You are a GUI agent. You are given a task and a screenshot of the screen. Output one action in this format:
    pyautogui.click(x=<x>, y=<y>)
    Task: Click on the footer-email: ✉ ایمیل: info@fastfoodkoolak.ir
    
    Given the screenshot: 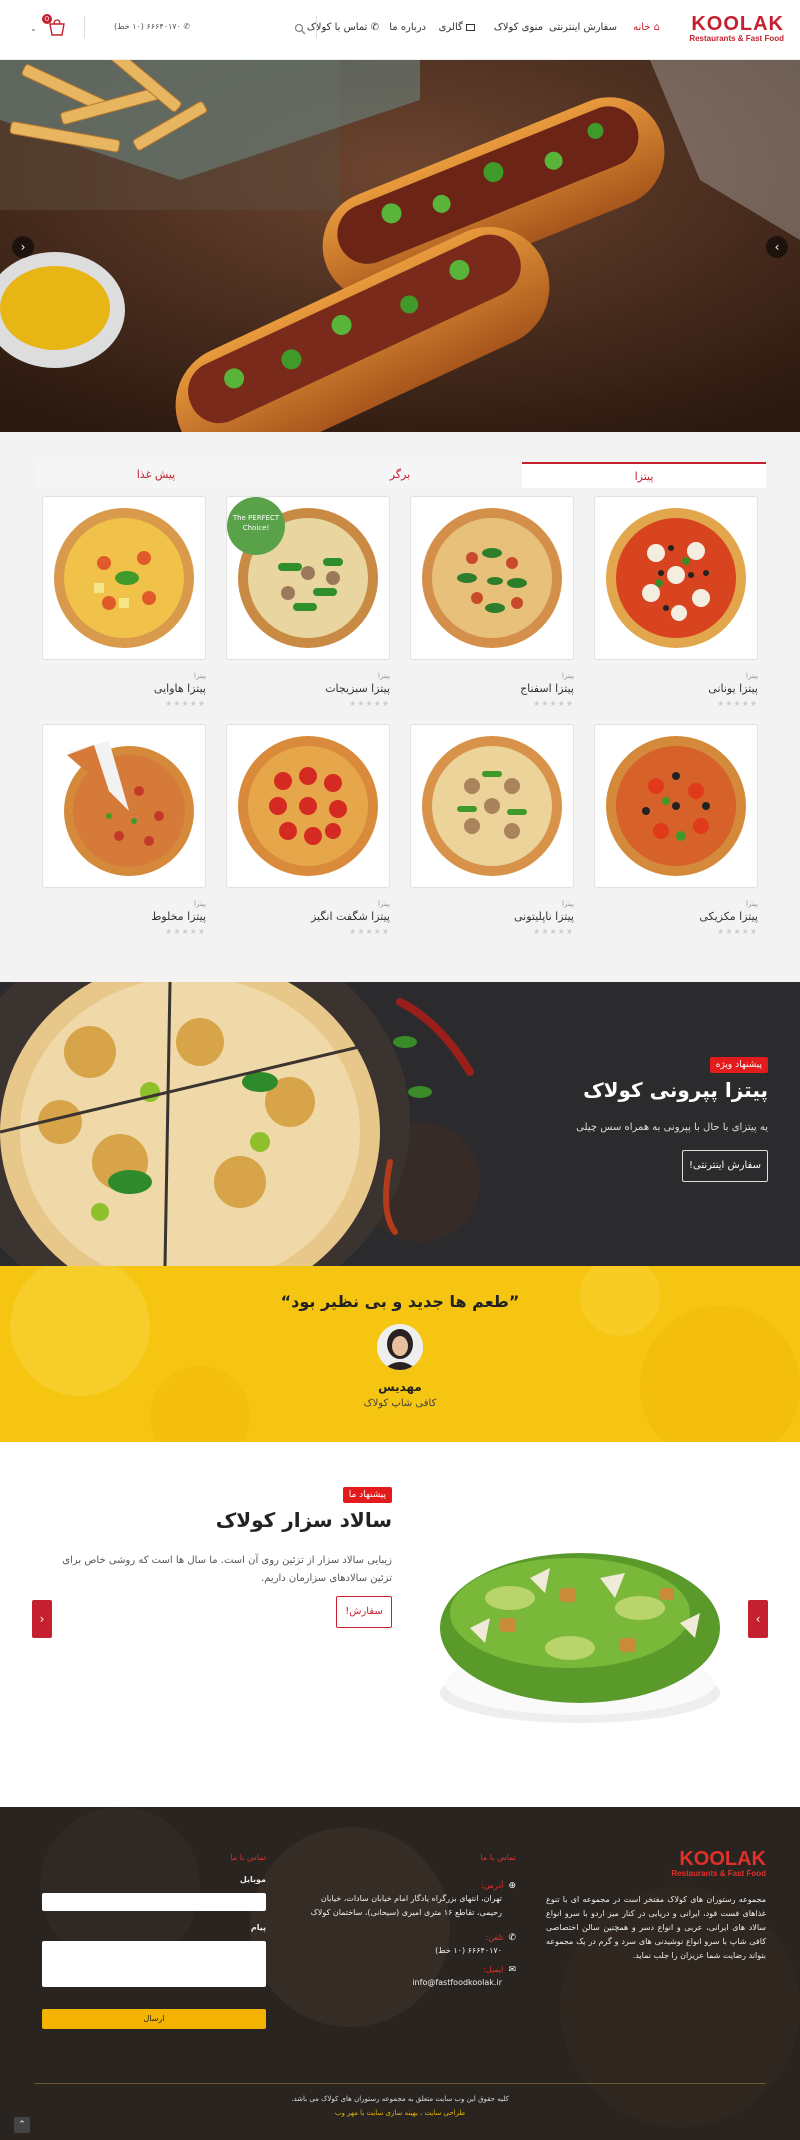 What is the action you would take?
    pyautogui.click(x=406, y=1973)
    